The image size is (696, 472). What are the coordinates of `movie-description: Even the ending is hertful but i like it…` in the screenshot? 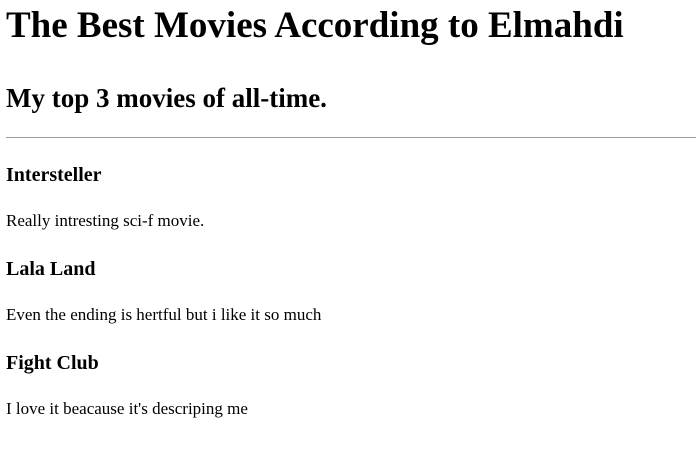 It's located at (164, 314).